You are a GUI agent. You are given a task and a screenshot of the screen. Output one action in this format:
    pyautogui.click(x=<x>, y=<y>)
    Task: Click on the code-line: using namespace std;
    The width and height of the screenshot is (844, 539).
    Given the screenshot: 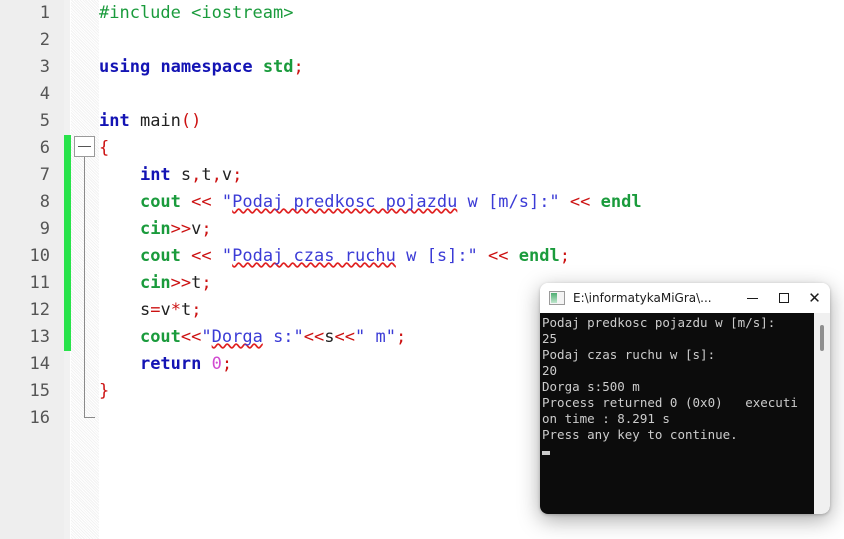 What is the action you would take?
    pyautogui.click(x=471, y=67)
    